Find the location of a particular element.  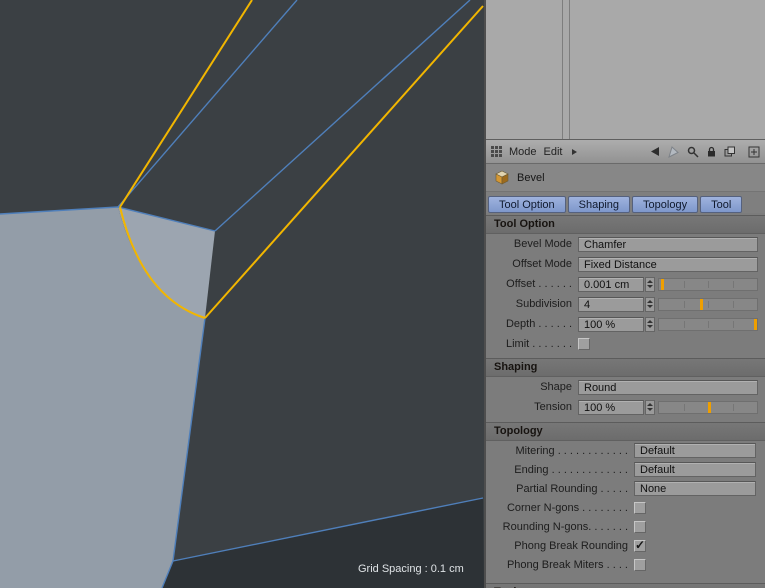

shape-dropdown: Round is located at coordinates (668, 387).